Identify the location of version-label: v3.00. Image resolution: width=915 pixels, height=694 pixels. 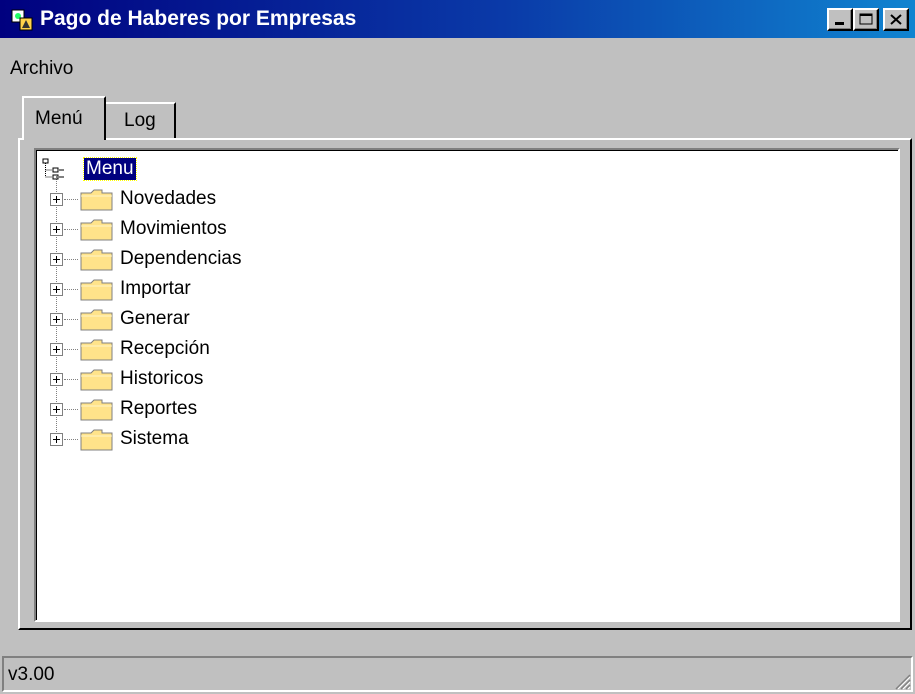
(31, 674).